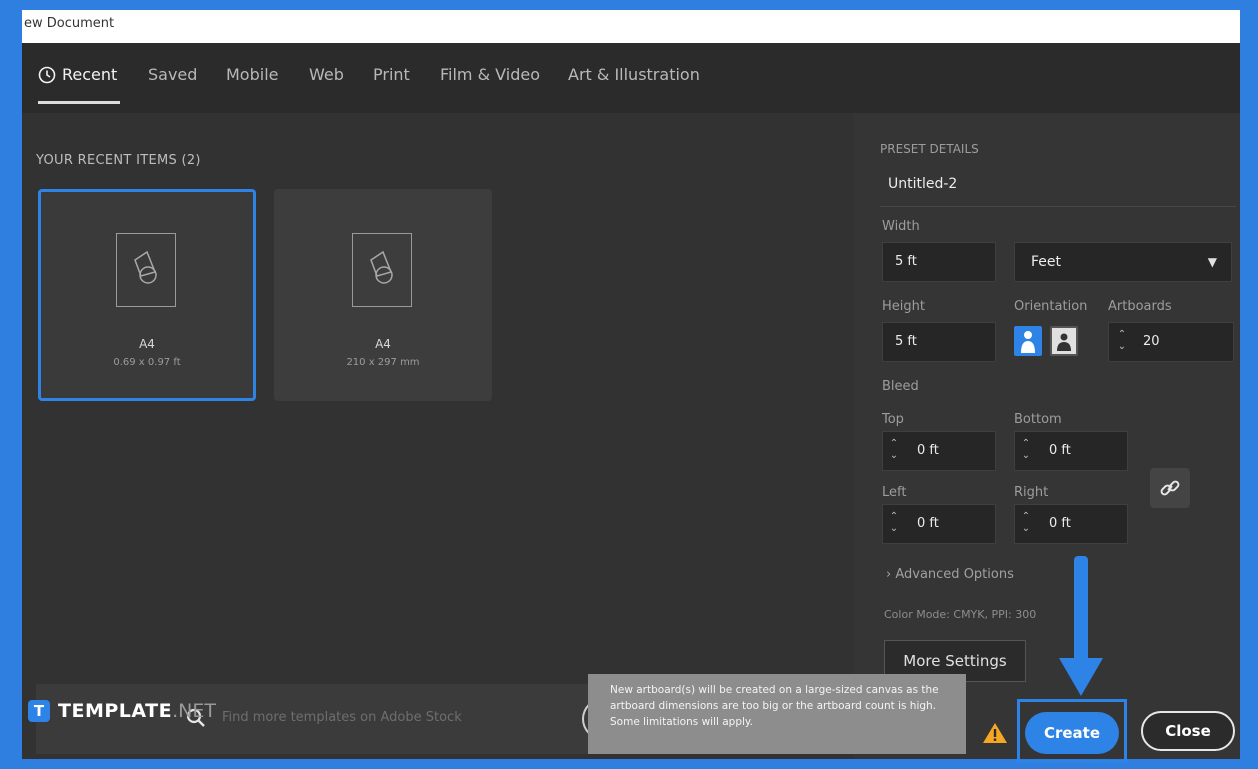 The image size is (1258, 769). I want to click on color-mode-summary: Color Mode: CMYK, PPI: 300, so click(960, 614).